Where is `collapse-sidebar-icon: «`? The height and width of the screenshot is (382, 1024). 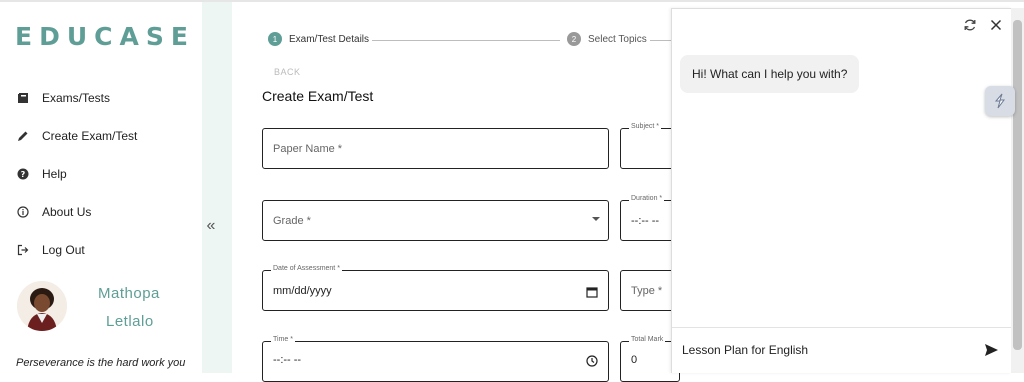
collapse-sidebar-icon: « is located at coordinates (211, 226).